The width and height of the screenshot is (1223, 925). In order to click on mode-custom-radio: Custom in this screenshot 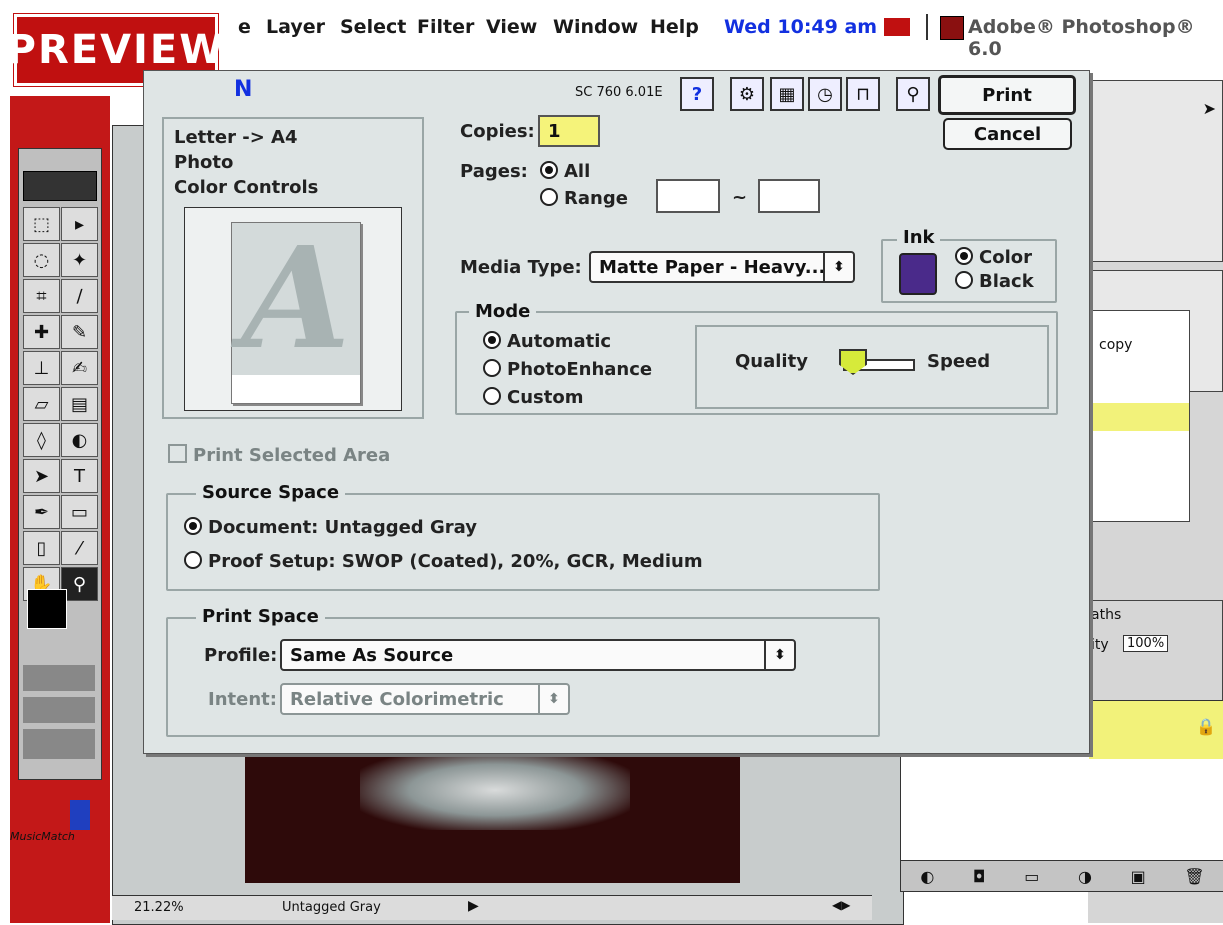, I will do `click(533, 397)`.